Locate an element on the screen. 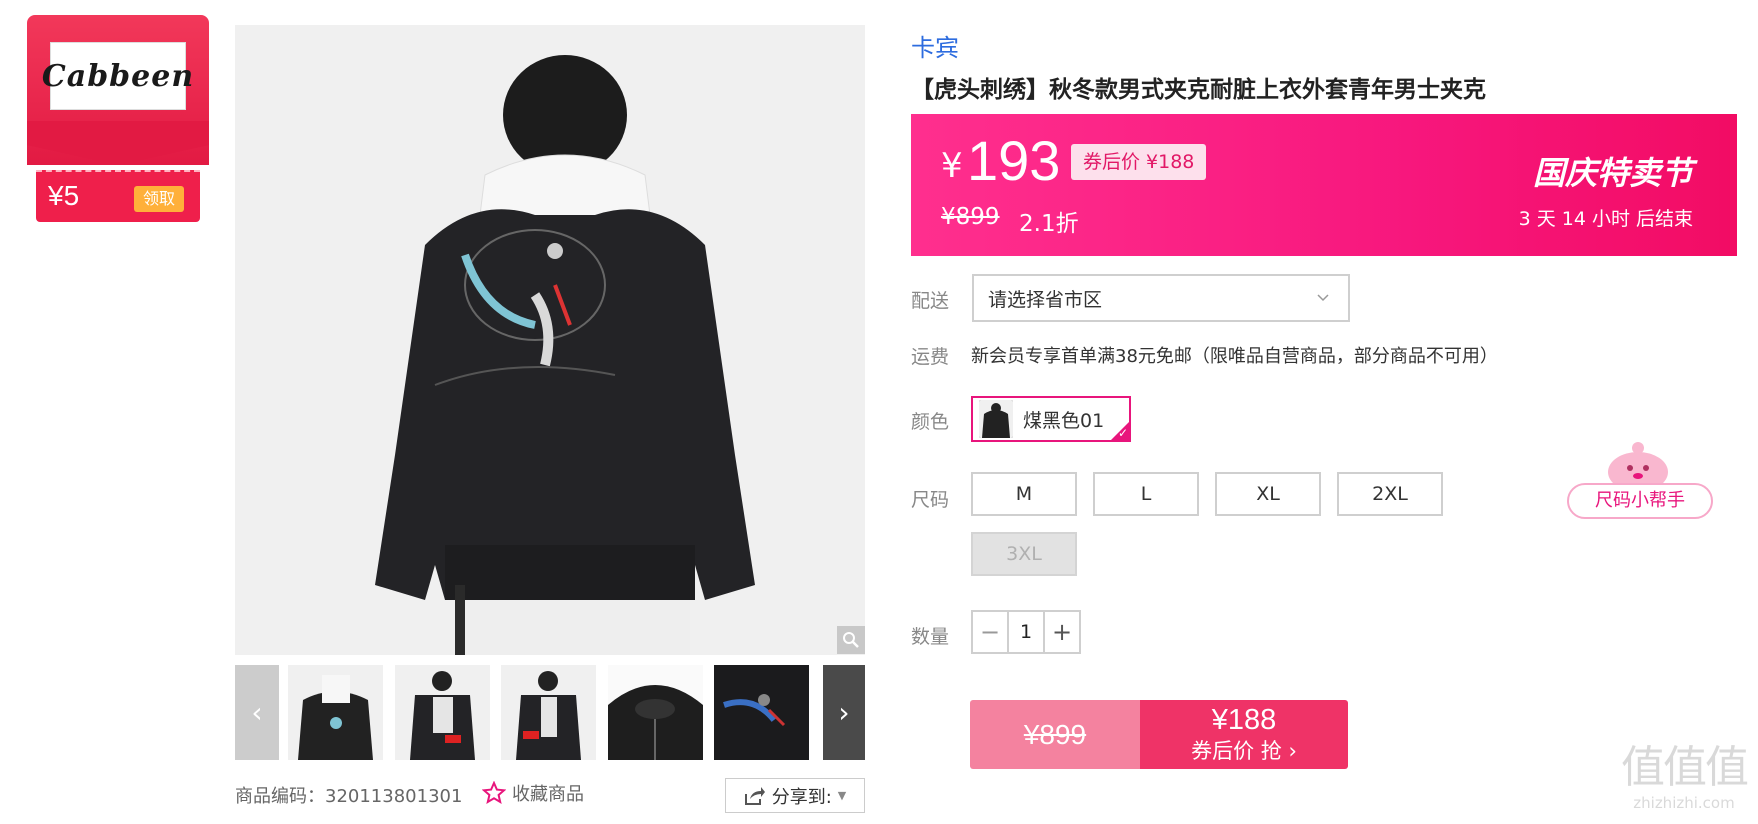  size-option-l: L is located at coordinates (1146, 494).